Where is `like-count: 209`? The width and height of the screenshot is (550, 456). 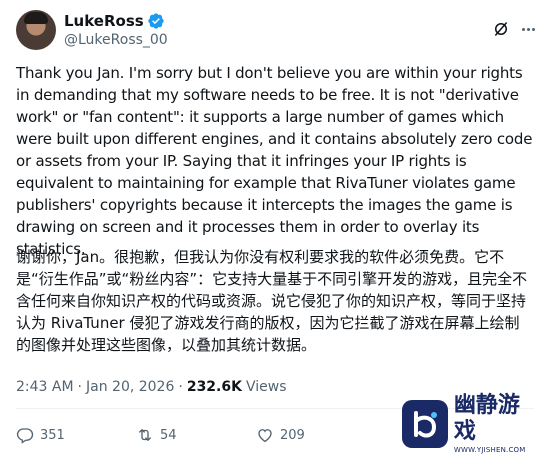 like-count: 209 is located at coordinates (292, 435).